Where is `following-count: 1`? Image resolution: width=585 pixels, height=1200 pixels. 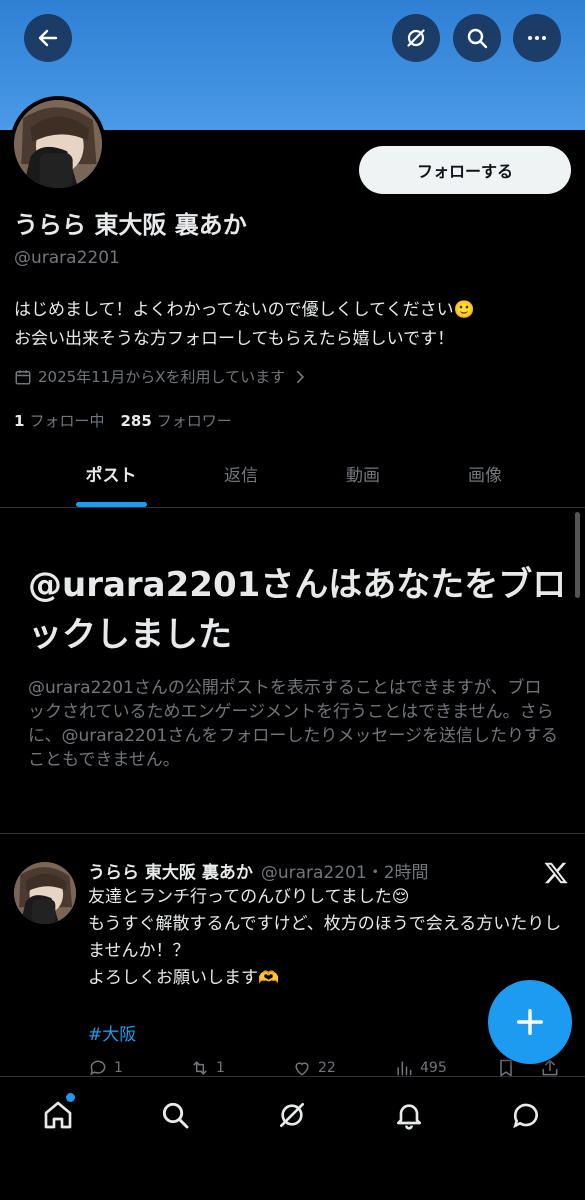
following-count: 1 is located at coordinates (19, 421).